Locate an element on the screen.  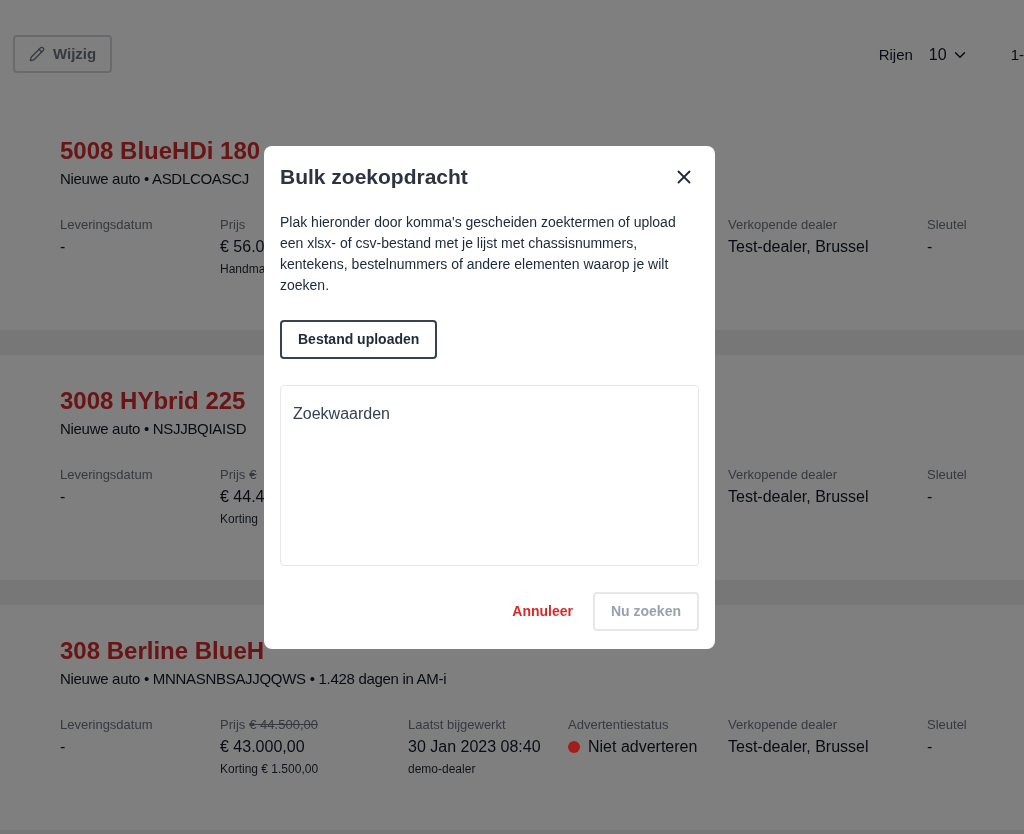
vehicle-title: 5008 BlueHDi 180 is located at coordinates (160, 151).